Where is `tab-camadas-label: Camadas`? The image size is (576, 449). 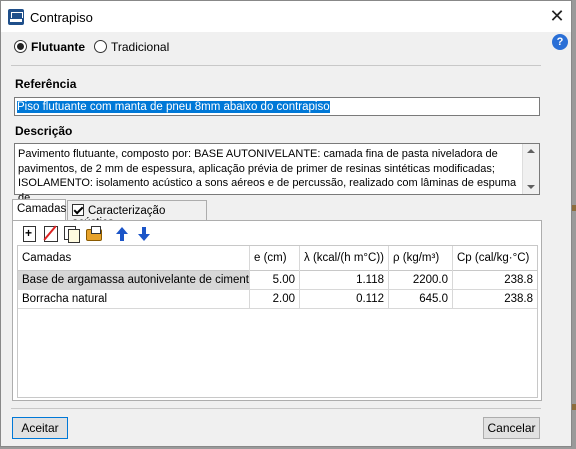
tab-camadas-label: Camadas is located at coordinates (42, 209).